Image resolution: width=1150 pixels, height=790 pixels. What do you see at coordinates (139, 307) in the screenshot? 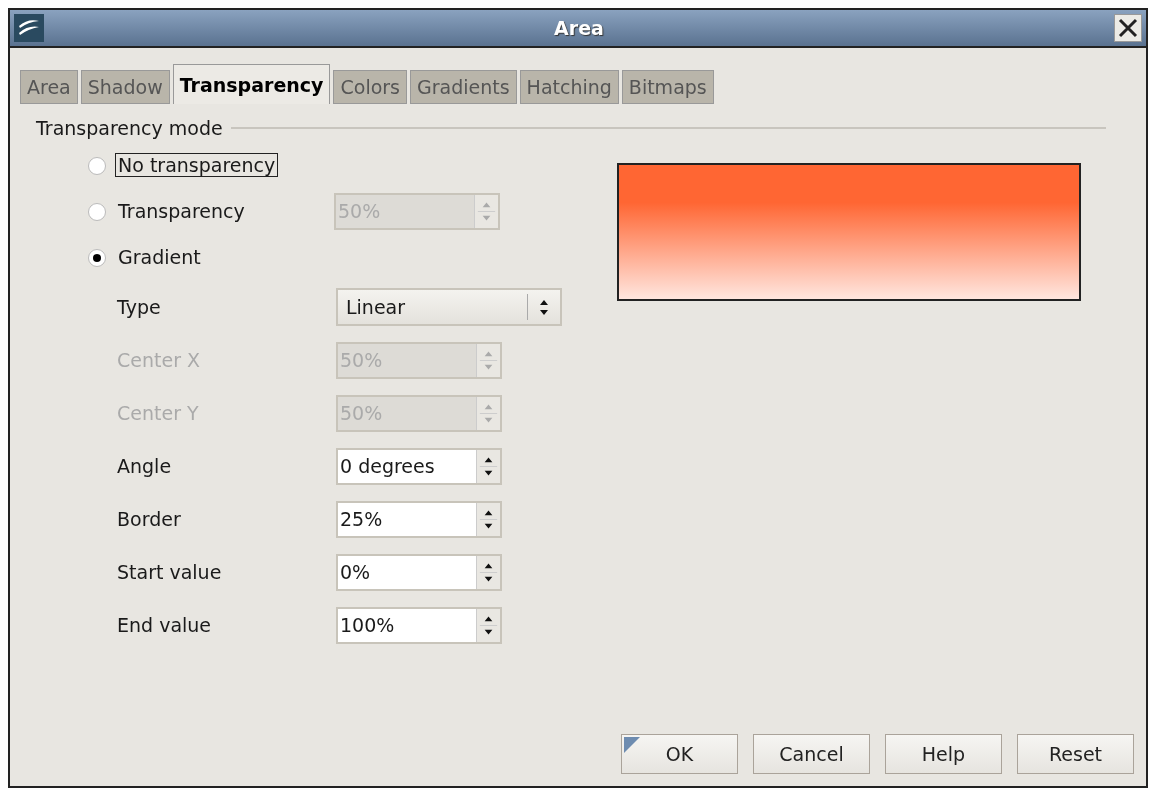
I see `field-label: Type` at bounding box center [139, 307].